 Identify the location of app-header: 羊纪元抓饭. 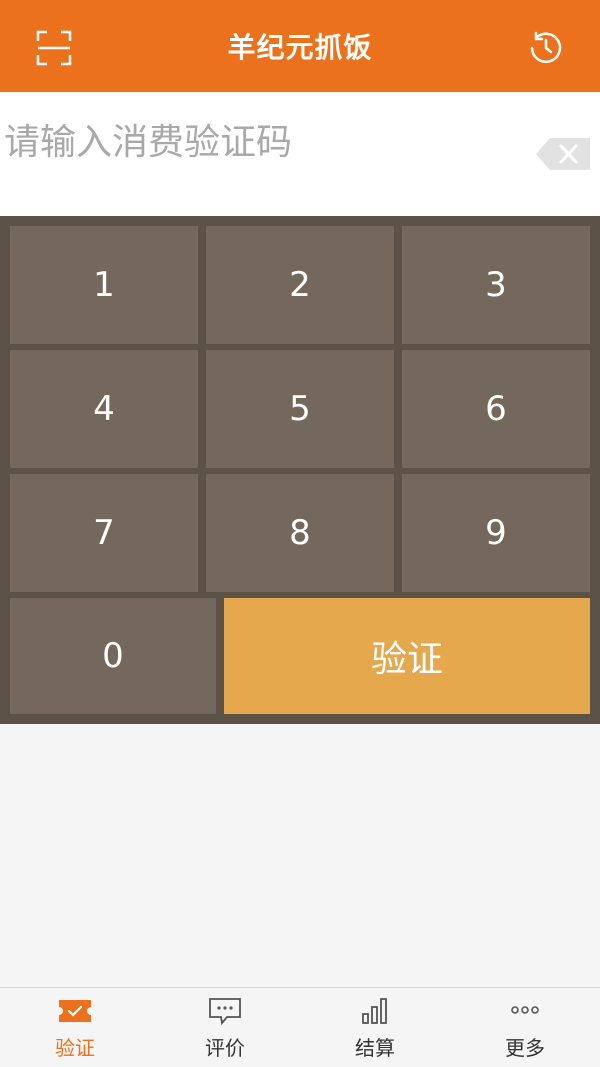
(300, 46).